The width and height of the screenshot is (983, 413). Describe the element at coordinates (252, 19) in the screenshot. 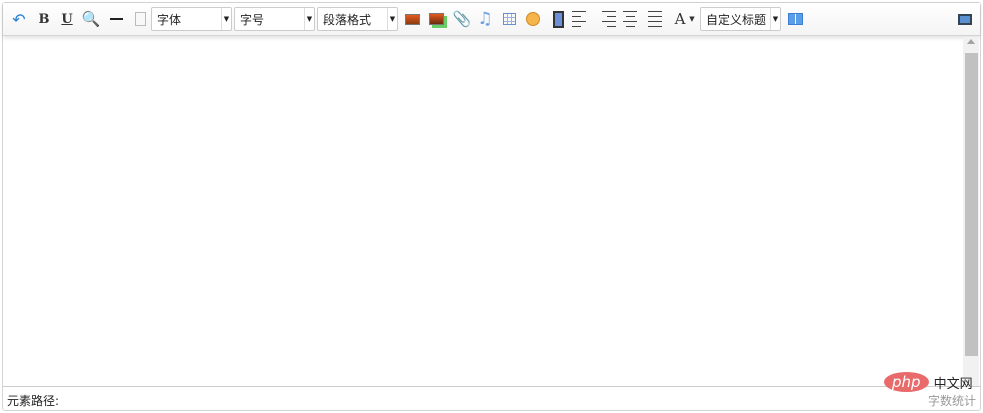

I see `size-select-label: 字号` at that location.